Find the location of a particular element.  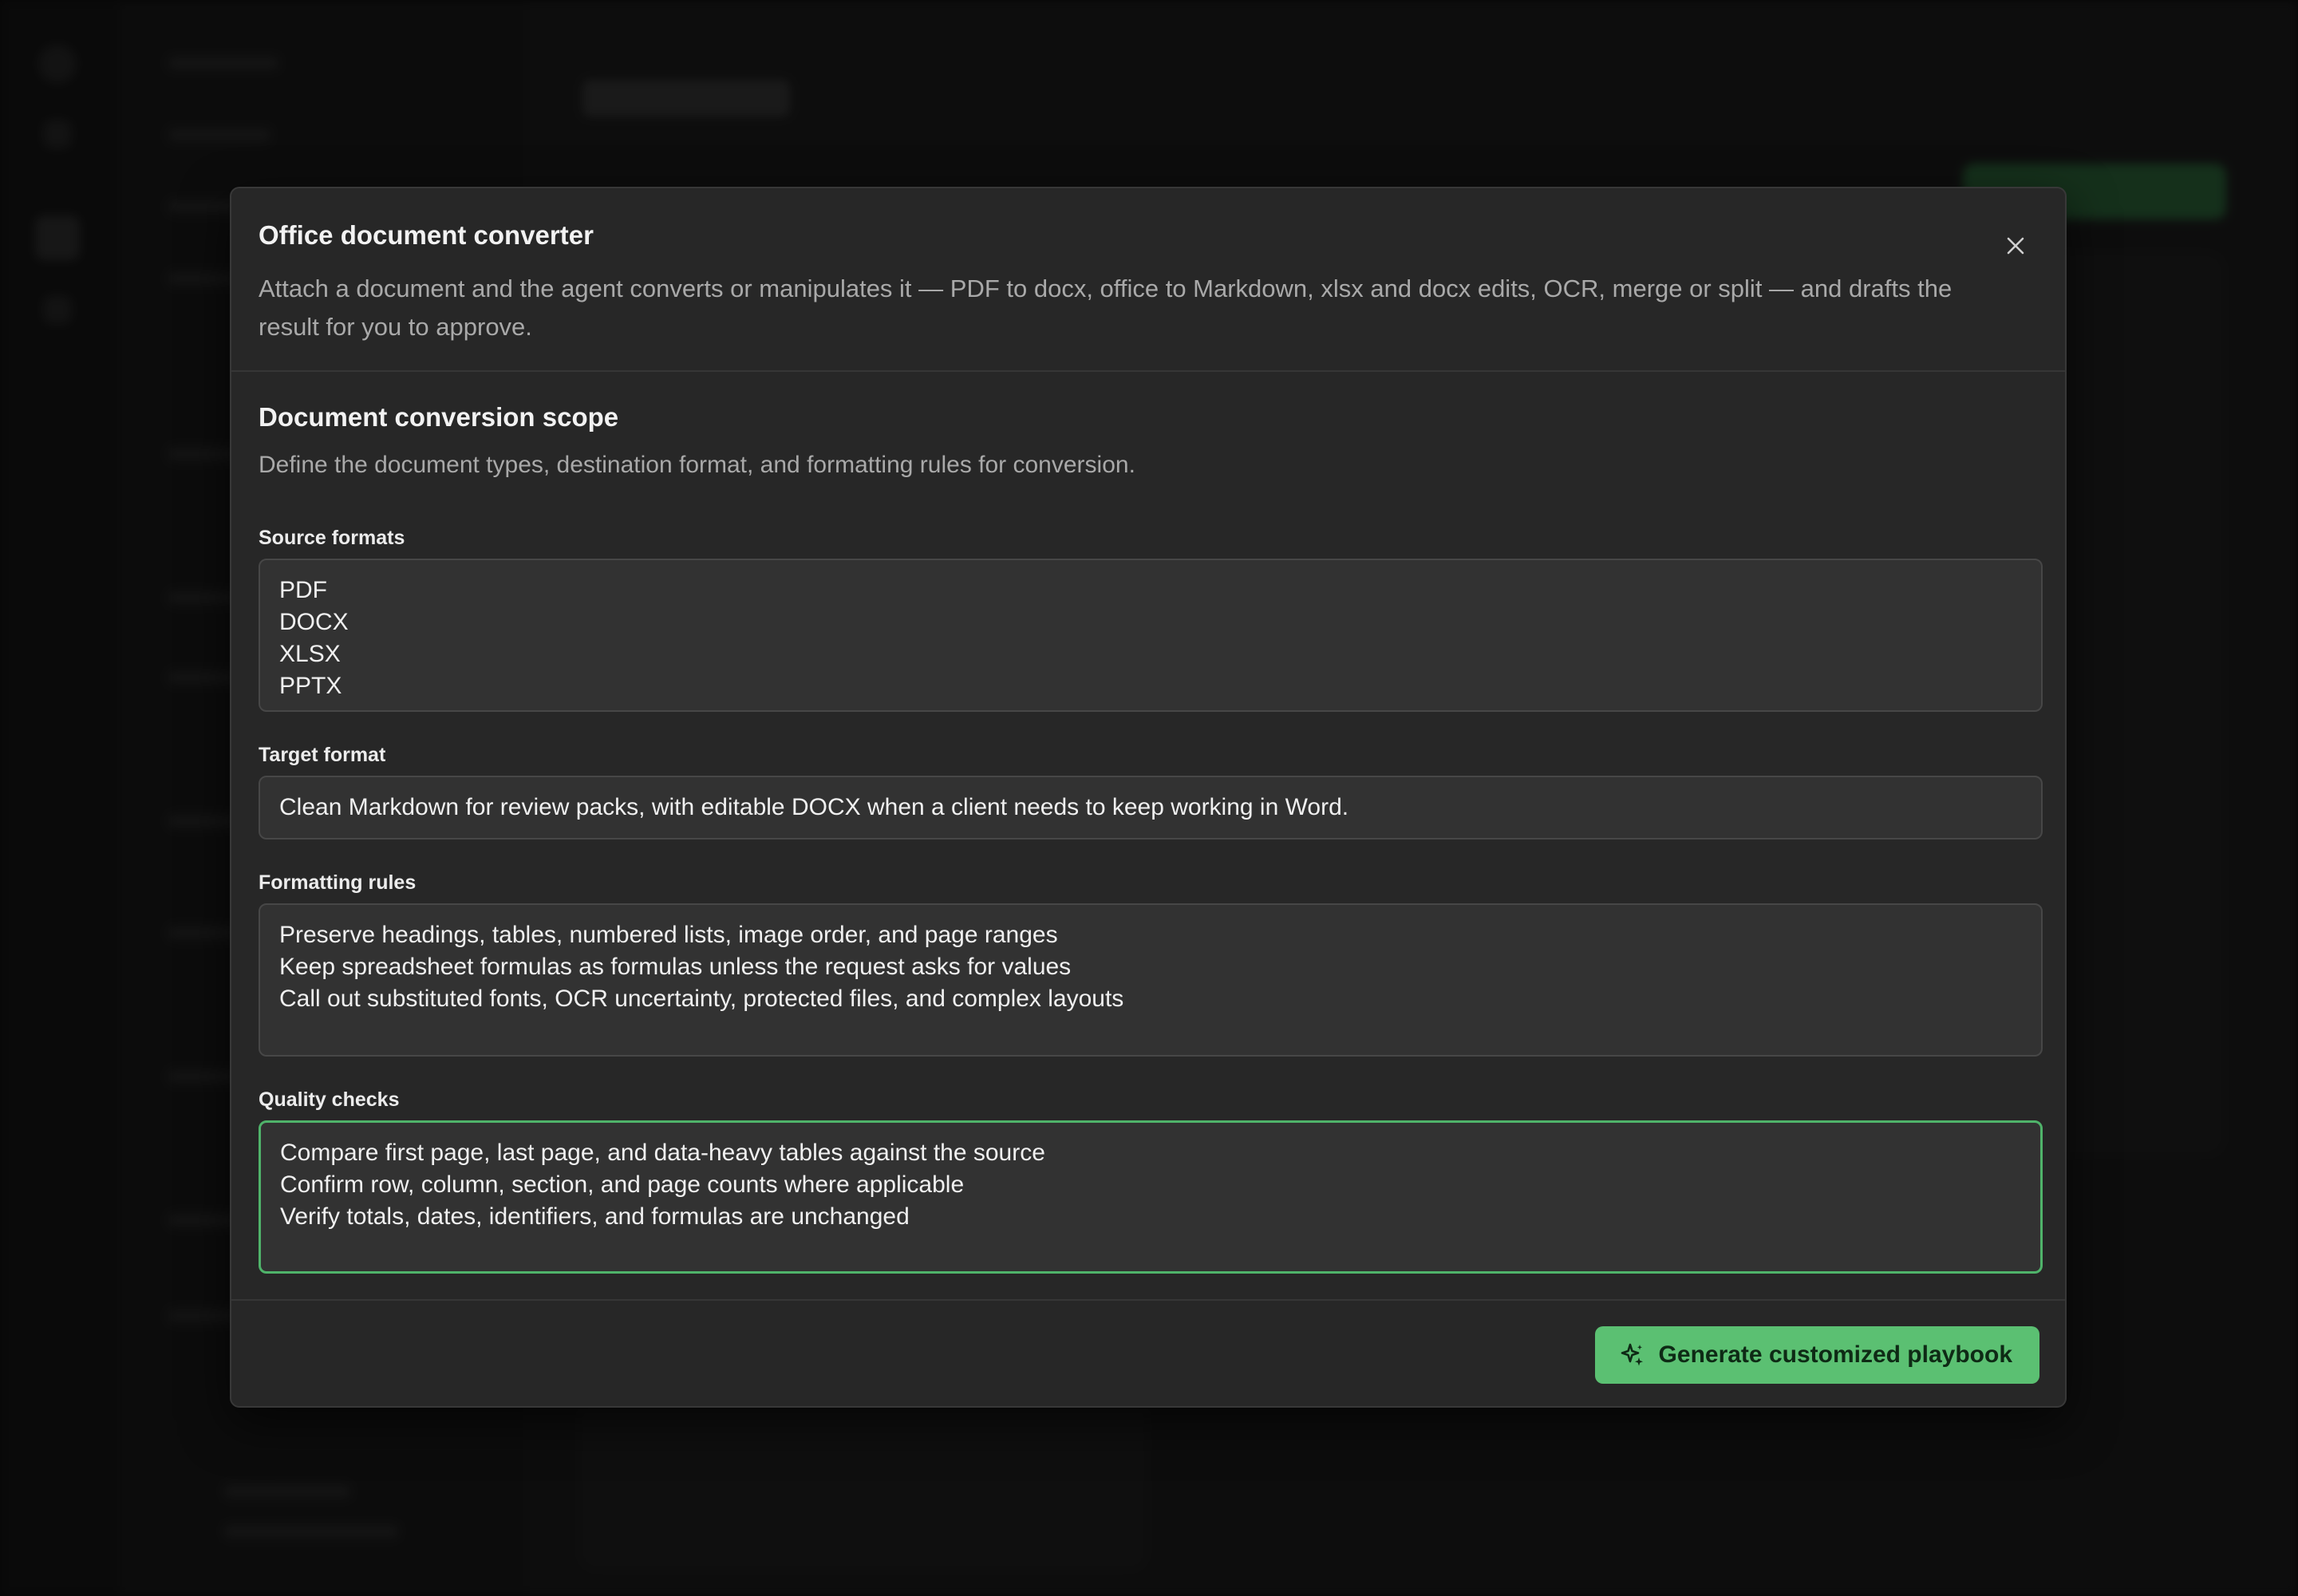

source-formats-label: Source formats is located at coordinates (332, 538).